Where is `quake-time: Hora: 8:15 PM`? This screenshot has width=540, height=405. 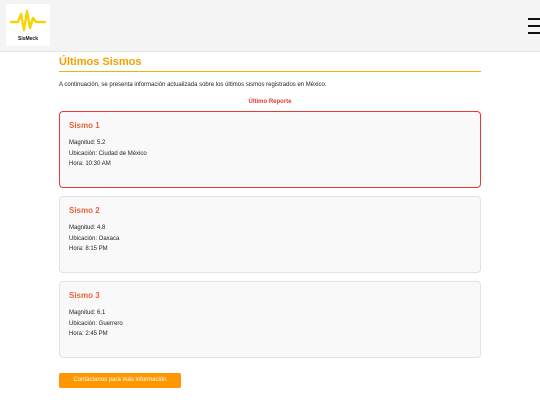 quake-time: Hora: 8:15 PM is located at coordinates (88, 249).